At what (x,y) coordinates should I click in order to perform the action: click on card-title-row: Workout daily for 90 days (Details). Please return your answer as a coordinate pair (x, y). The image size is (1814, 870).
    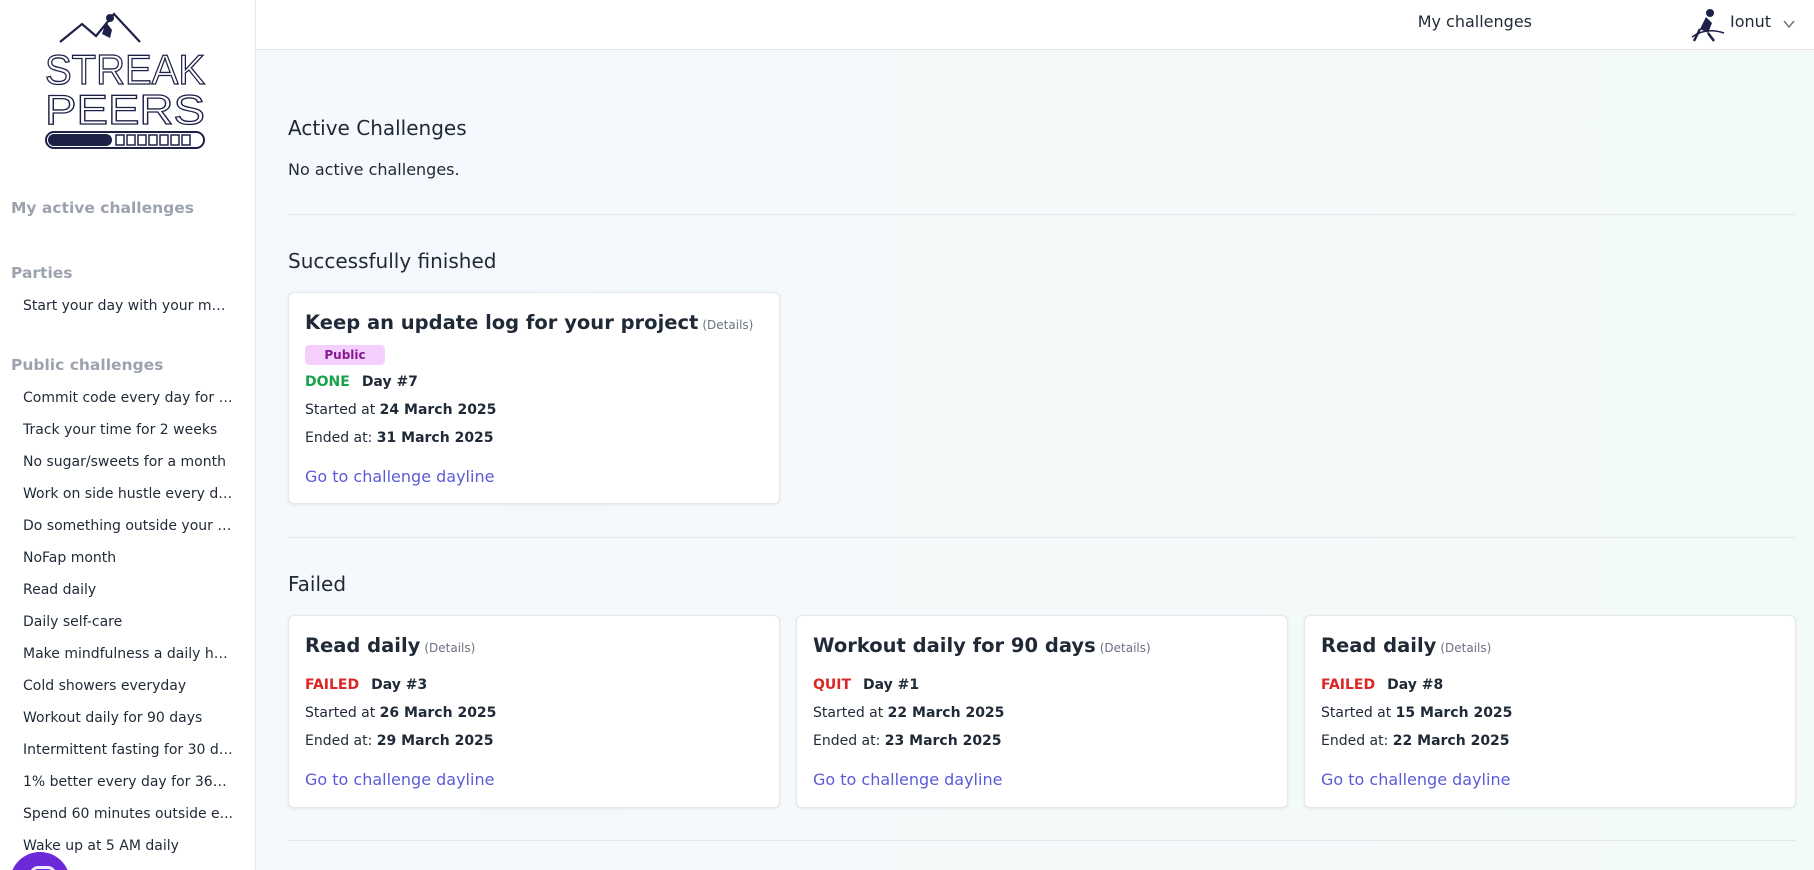
    Looking at the image, I should click on (982, 645).